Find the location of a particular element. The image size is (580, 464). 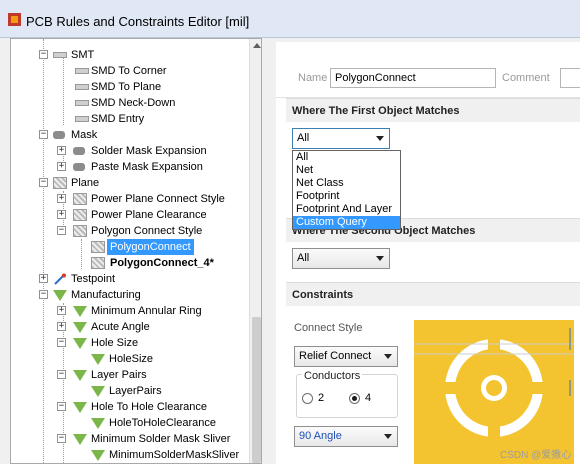

tree-item-label: Minimum Solder Mask Sliver is located at coordinates (161, 439).